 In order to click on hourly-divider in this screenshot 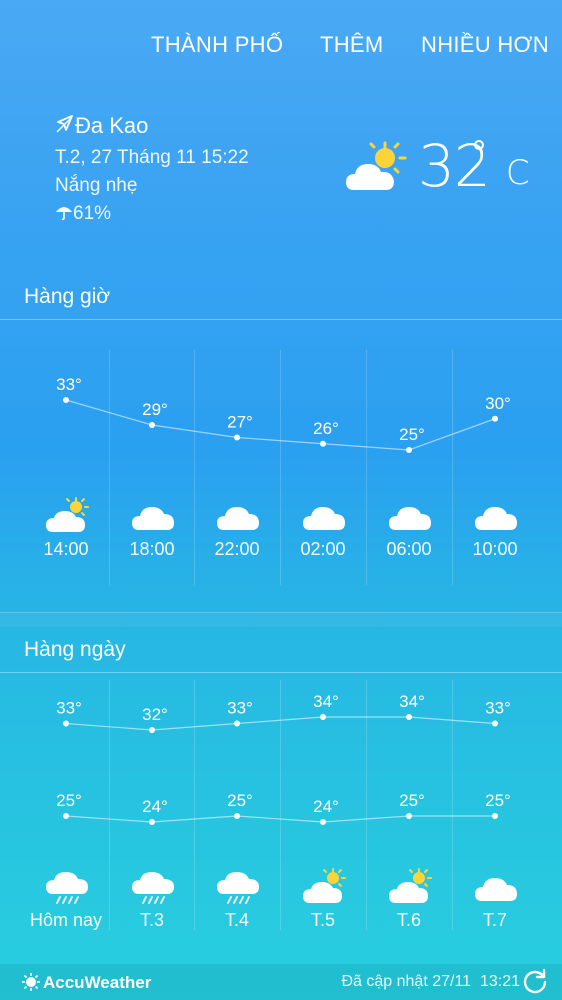, I will do `click(281, 319)`.